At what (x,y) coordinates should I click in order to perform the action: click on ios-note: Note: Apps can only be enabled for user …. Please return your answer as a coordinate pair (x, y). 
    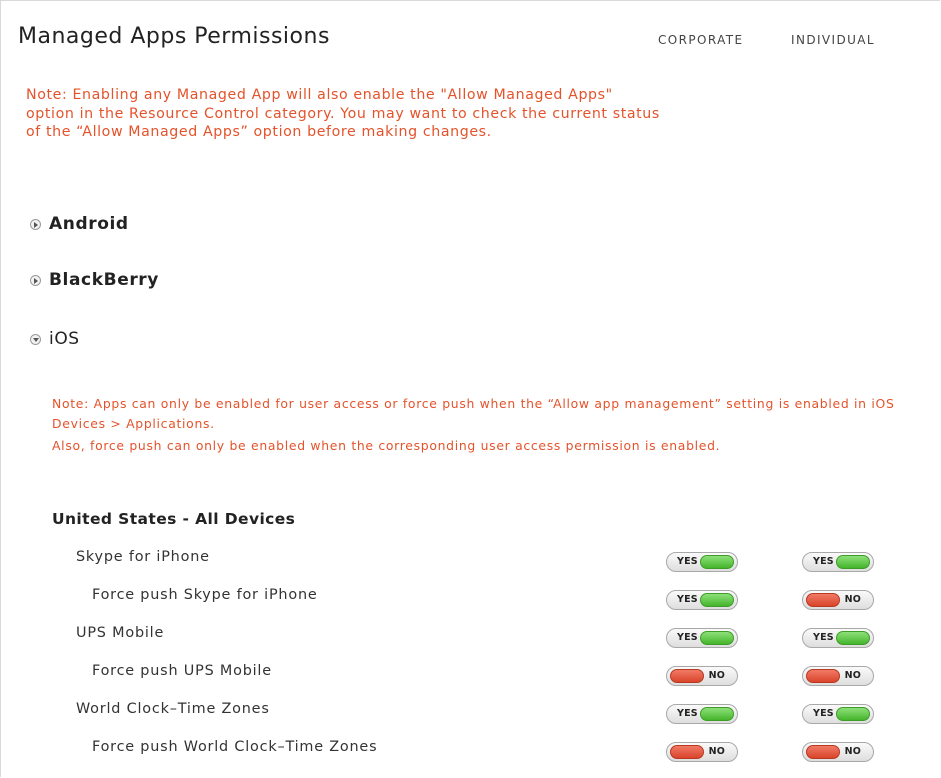
    Looking at the image, I should click on (492, 425).